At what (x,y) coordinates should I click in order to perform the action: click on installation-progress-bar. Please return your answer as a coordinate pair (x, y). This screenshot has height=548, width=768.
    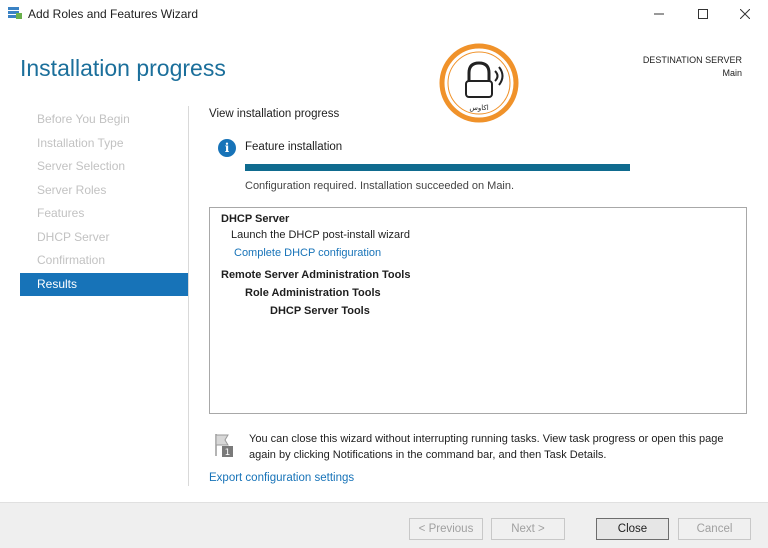
    Looking at the image, I should click on (437, 167).